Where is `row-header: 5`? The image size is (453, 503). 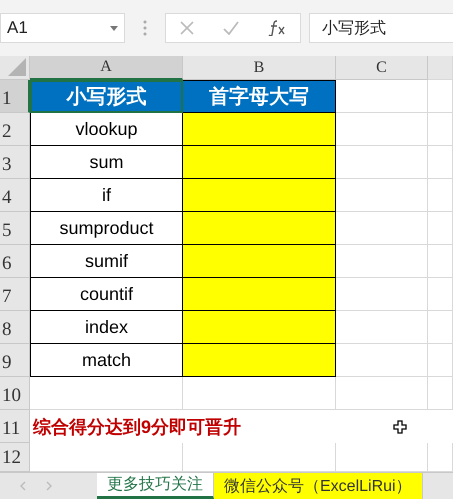
row-header: 5 is located at coordinates (15, 228).